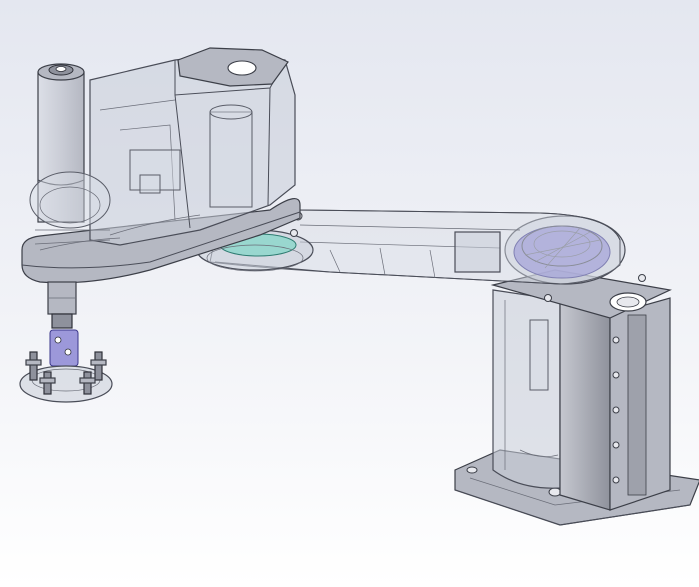  I want to click on gripper-hub, so click(64, 348).